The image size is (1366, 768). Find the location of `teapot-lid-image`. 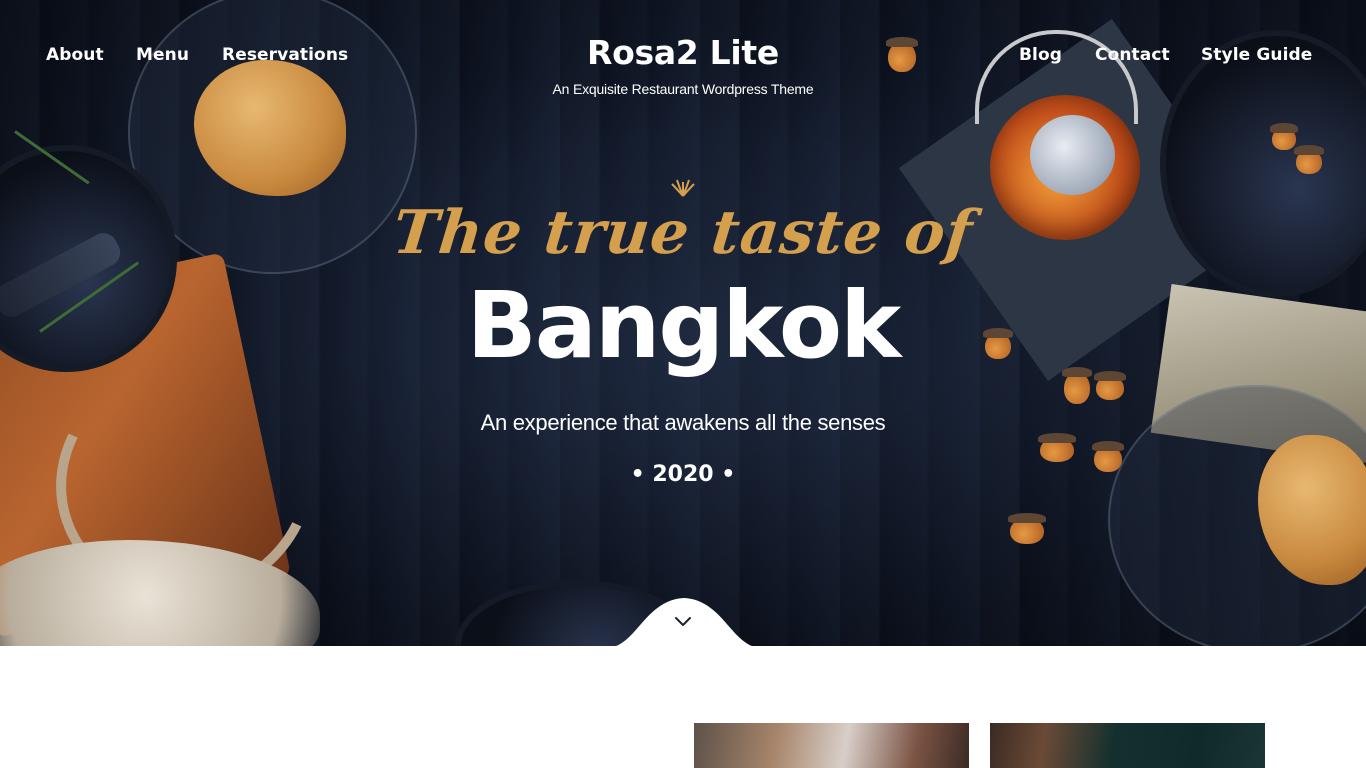

teapot-lid-image is located at coordinates (1072, 155).